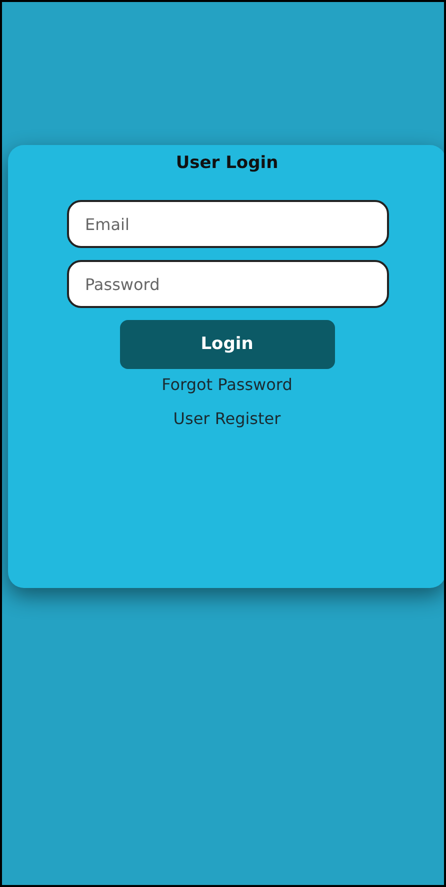  Describe the element at coordinates (228, 284) in the screenshot. I see `input-field: Password` at that location.